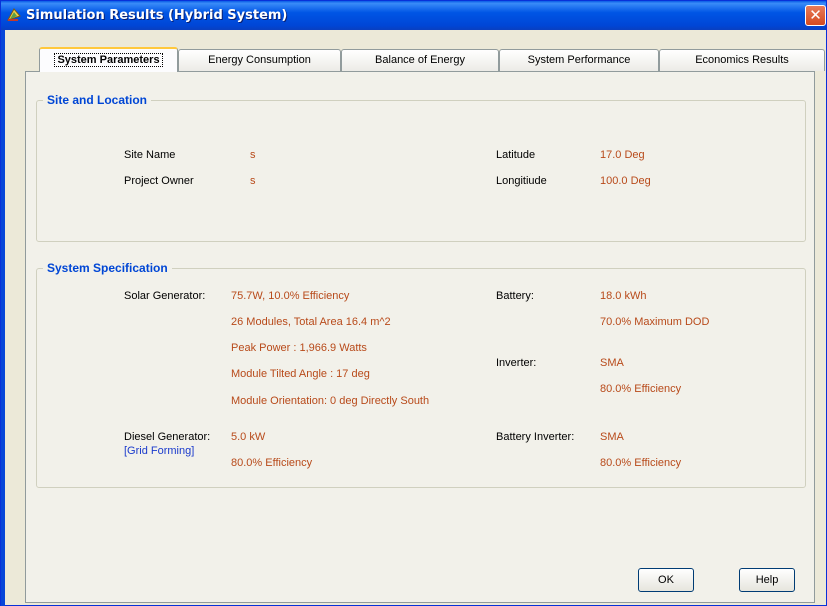  Describe the element at coordinates (767, 580) in the screenshot. I see `help-button: Help` at that location.